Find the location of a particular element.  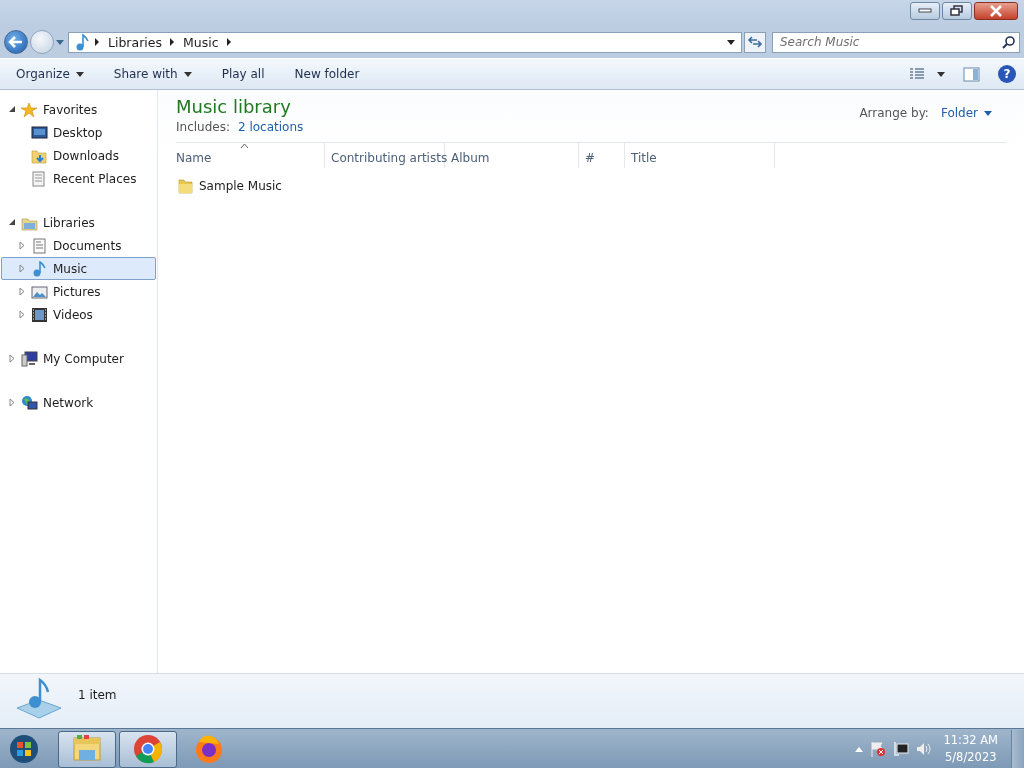

breadcrumb: Music is located at coordinates (201, 42).